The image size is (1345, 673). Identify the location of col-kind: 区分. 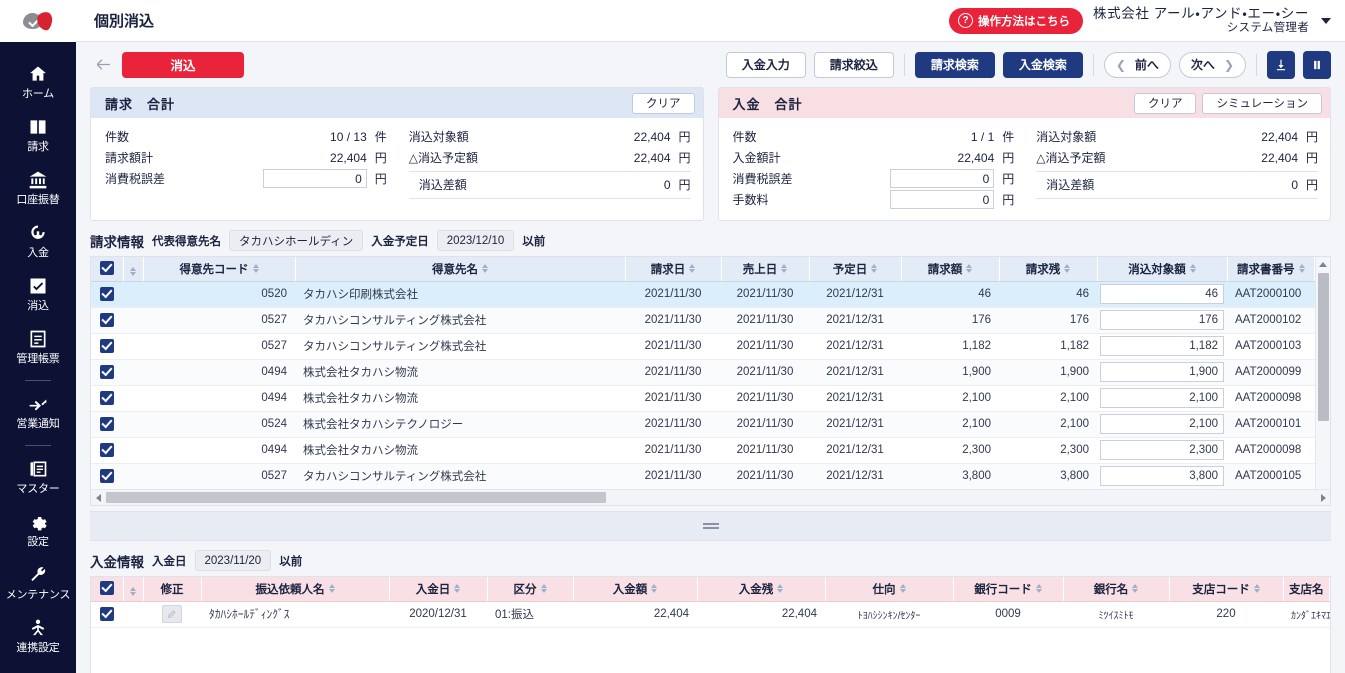
(530, 589).